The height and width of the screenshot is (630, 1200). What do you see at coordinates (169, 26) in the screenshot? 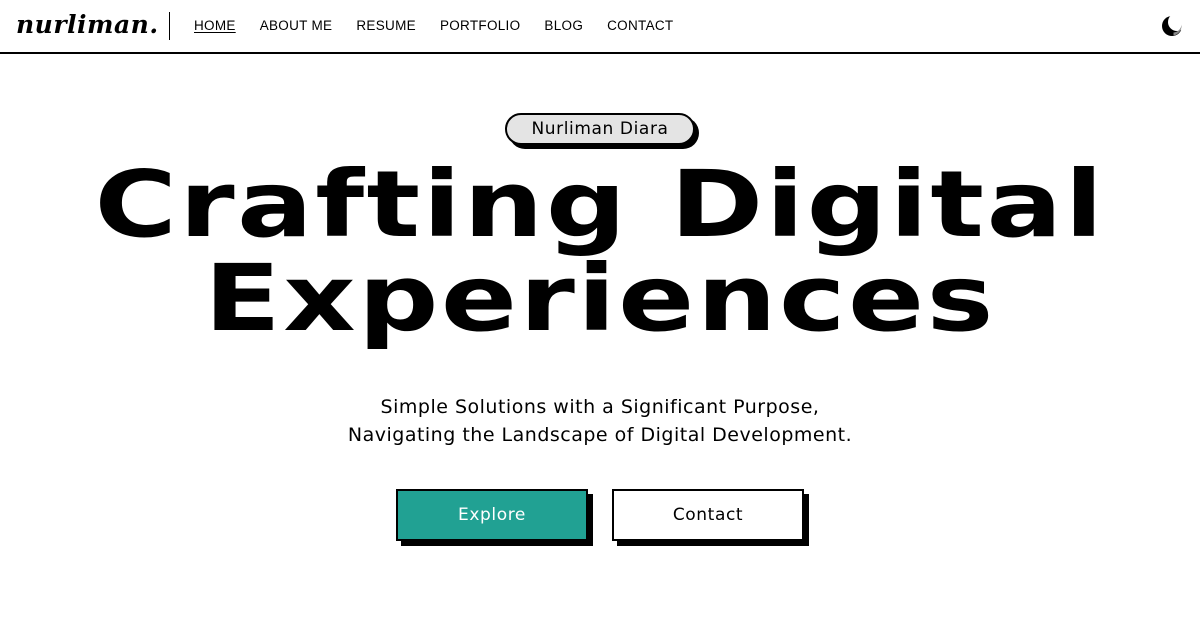
I see `logo-divider` at bounding box center [169, 26].